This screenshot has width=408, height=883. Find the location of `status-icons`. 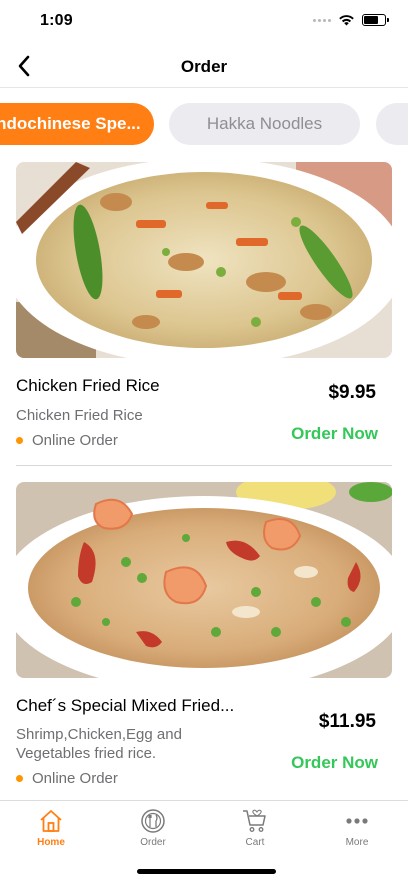

status-icons is located at coordinates (351, 20).